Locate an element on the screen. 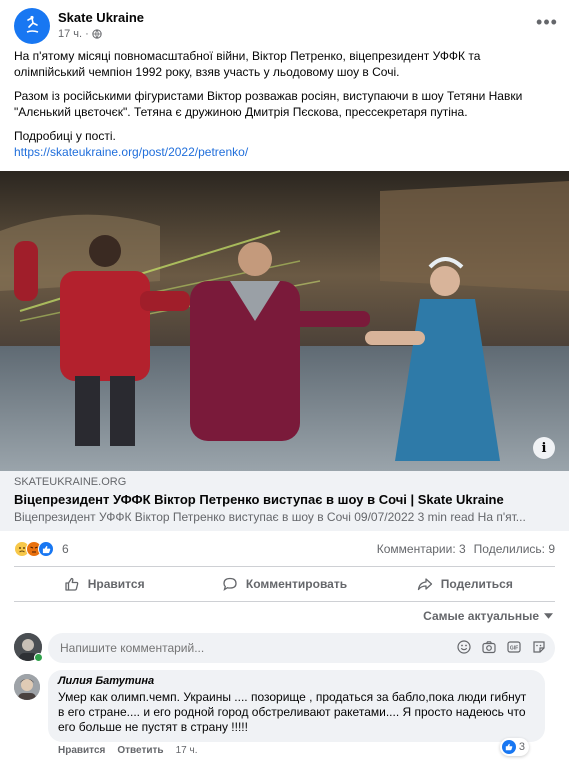  camera-icon is located at coordinates (489, 647).